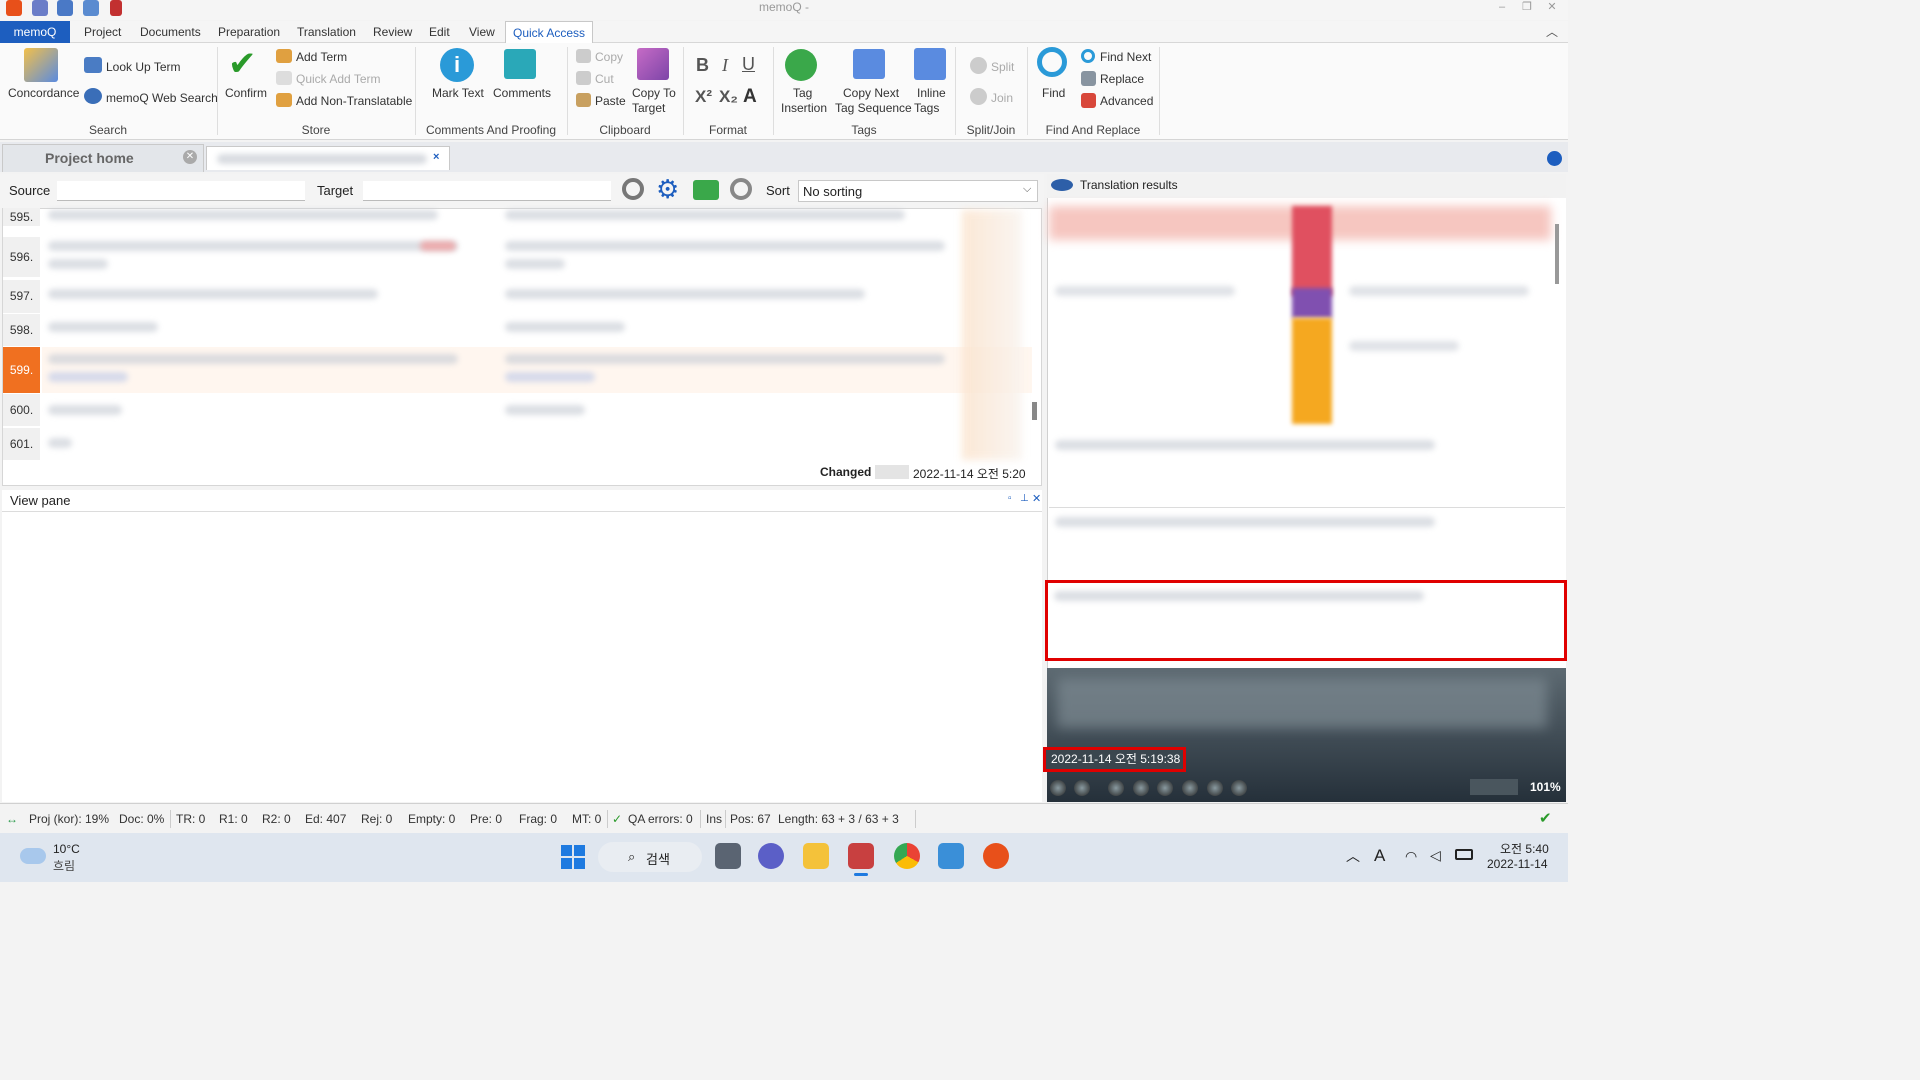  I want to click on close-tab-icon: ✕, so click(190, 157).